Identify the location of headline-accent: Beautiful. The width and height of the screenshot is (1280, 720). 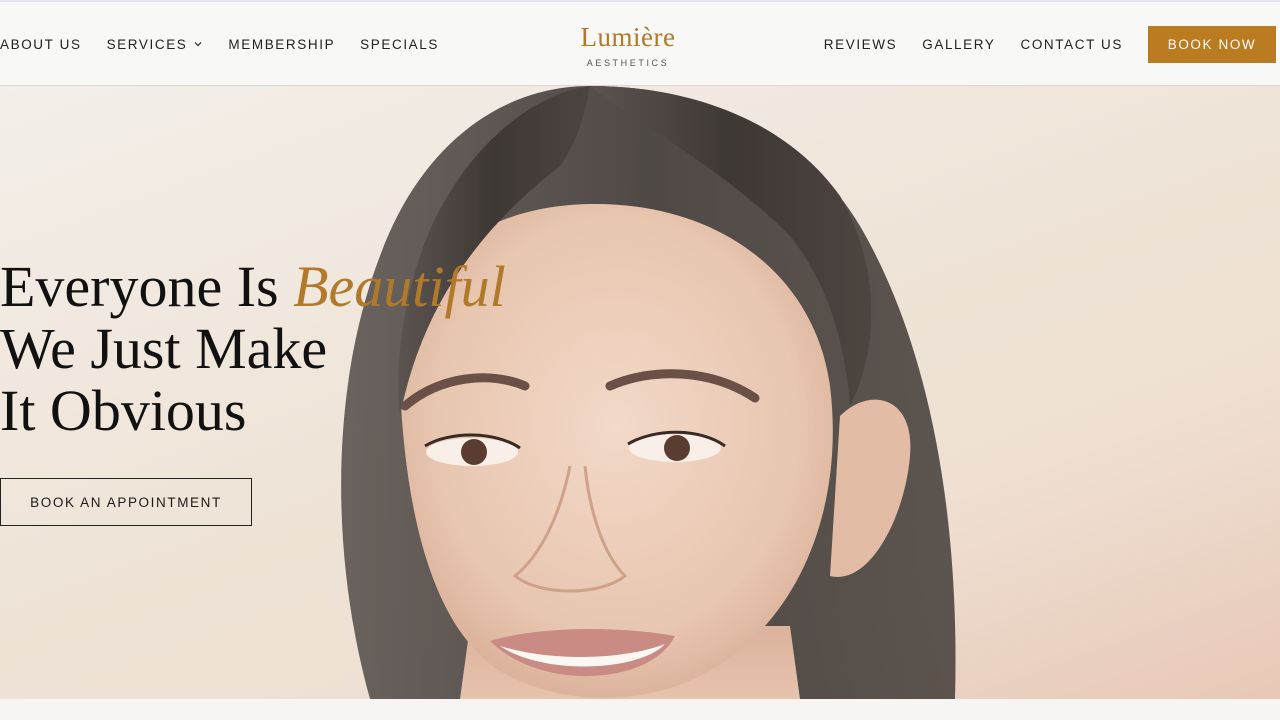
(399, 286).